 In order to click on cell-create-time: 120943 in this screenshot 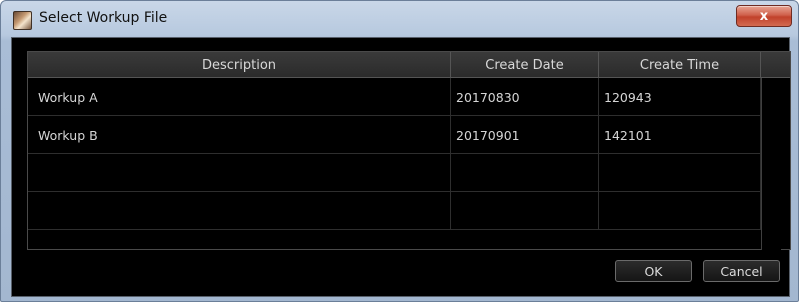, I will do `click(680, 97)`.